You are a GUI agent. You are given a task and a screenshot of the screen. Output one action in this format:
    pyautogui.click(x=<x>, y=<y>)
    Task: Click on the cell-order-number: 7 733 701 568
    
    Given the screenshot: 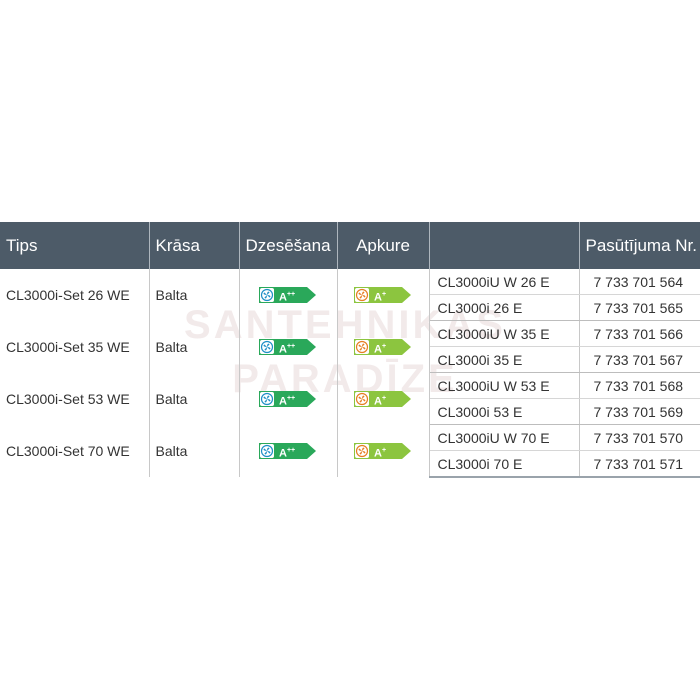 What is the action you would take?
    pyautogui.click(x=639, y=385)
    